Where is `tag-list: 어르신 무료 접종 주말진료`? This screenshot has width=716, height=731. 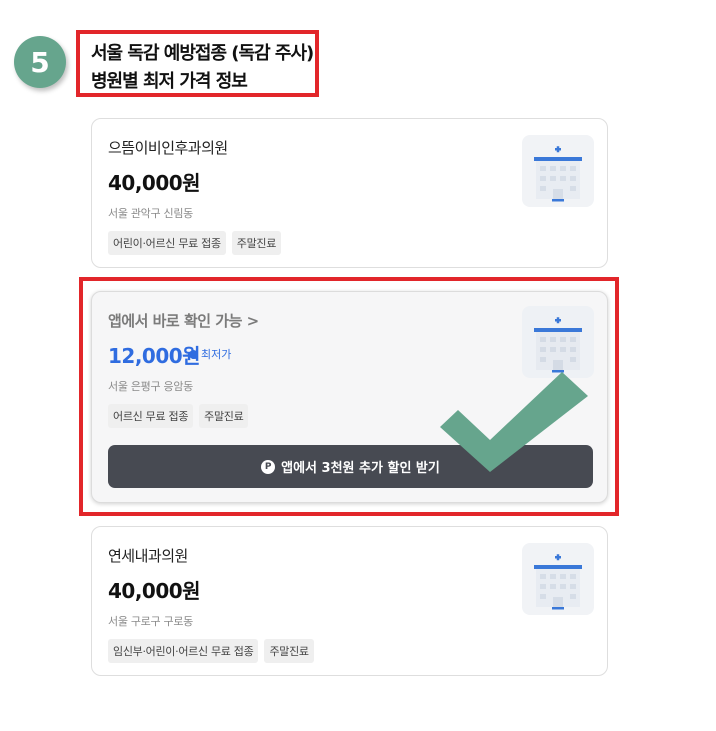
tag-list: 어르신 무료 접종 주말진료 is located at coordinates (178, 416).